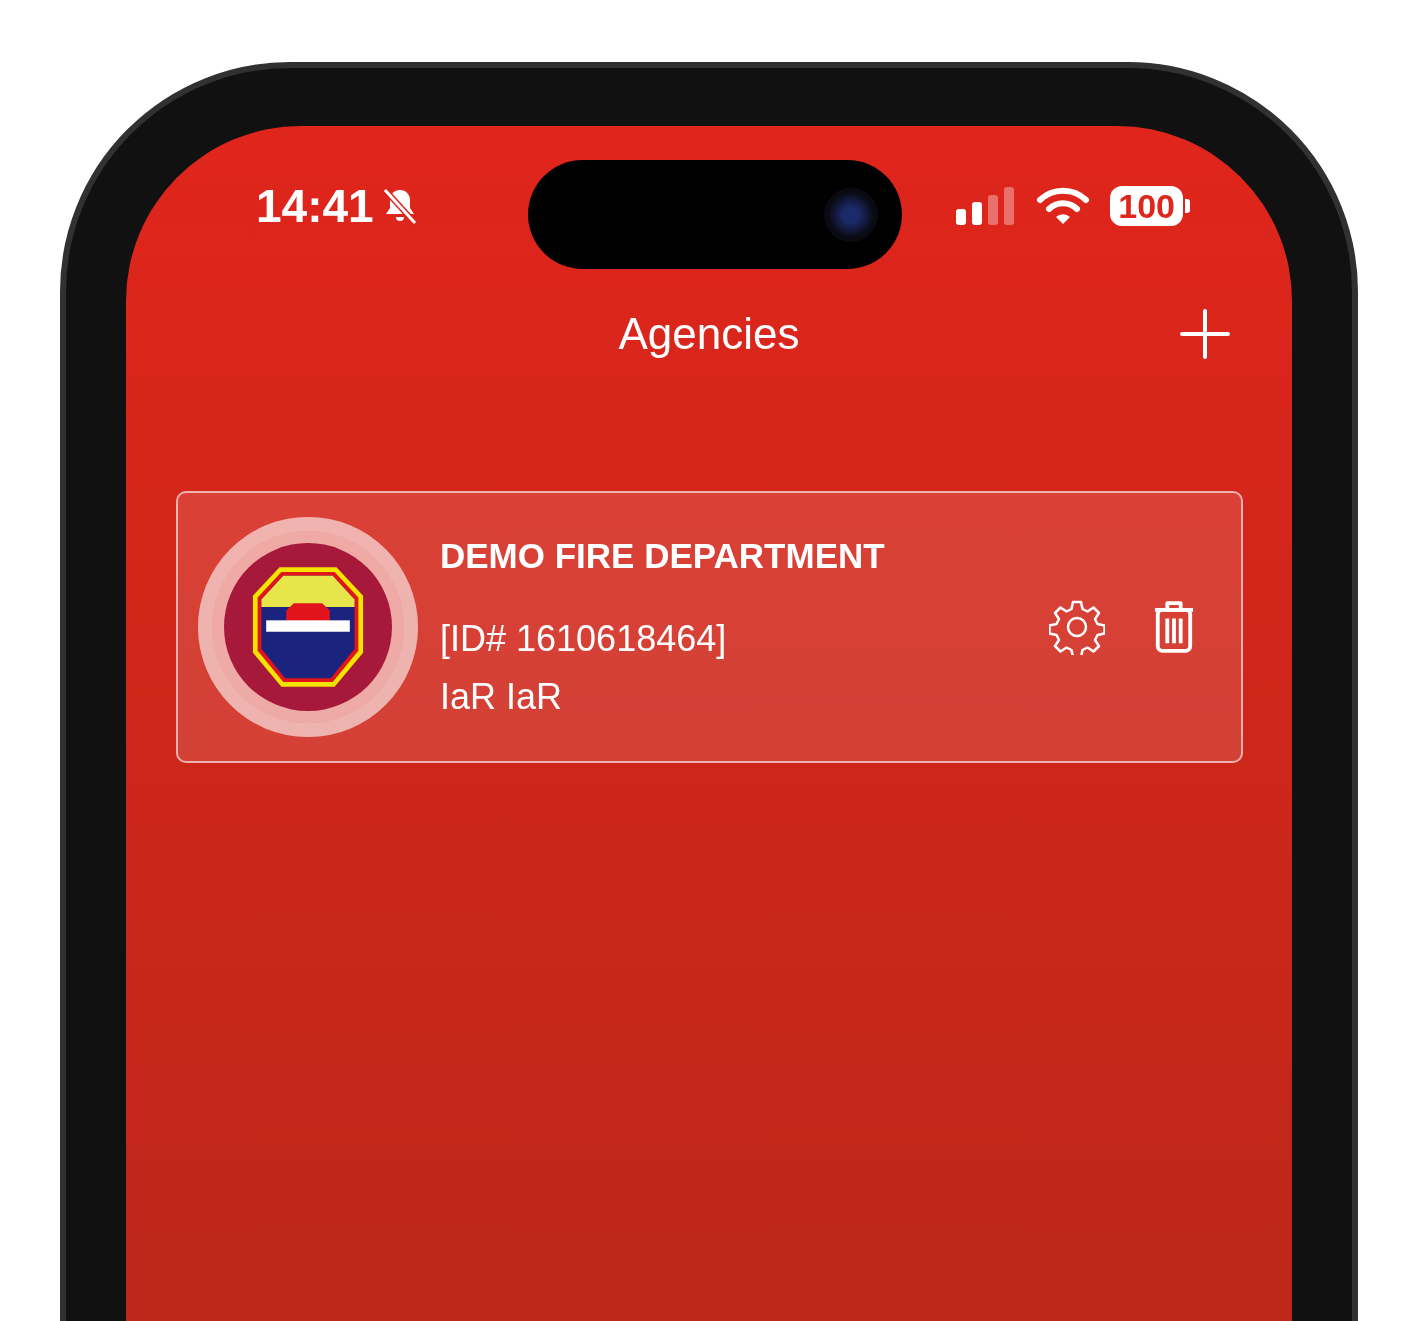  Describe the element at coordinates (315, 206) in the screenshot. I see `status-time: 14:41` at that location.